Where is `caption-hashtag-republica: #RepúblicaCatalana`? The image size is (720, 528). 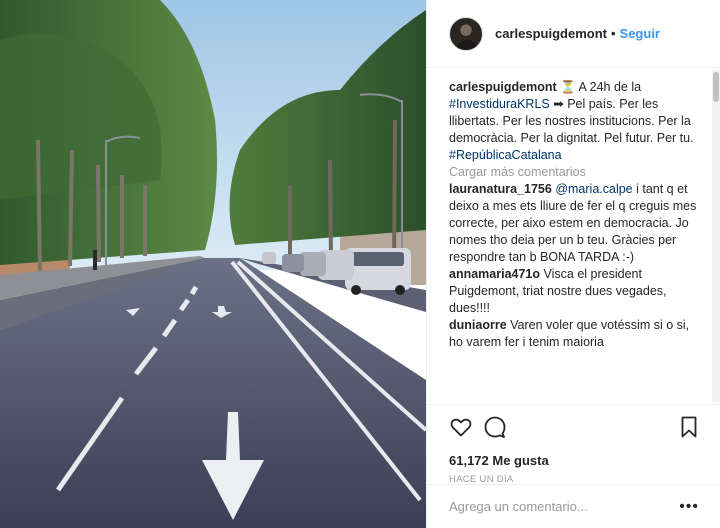 caption-hashtag-republica: #RepúblicaCatalana is located at coordinates (573, 155).